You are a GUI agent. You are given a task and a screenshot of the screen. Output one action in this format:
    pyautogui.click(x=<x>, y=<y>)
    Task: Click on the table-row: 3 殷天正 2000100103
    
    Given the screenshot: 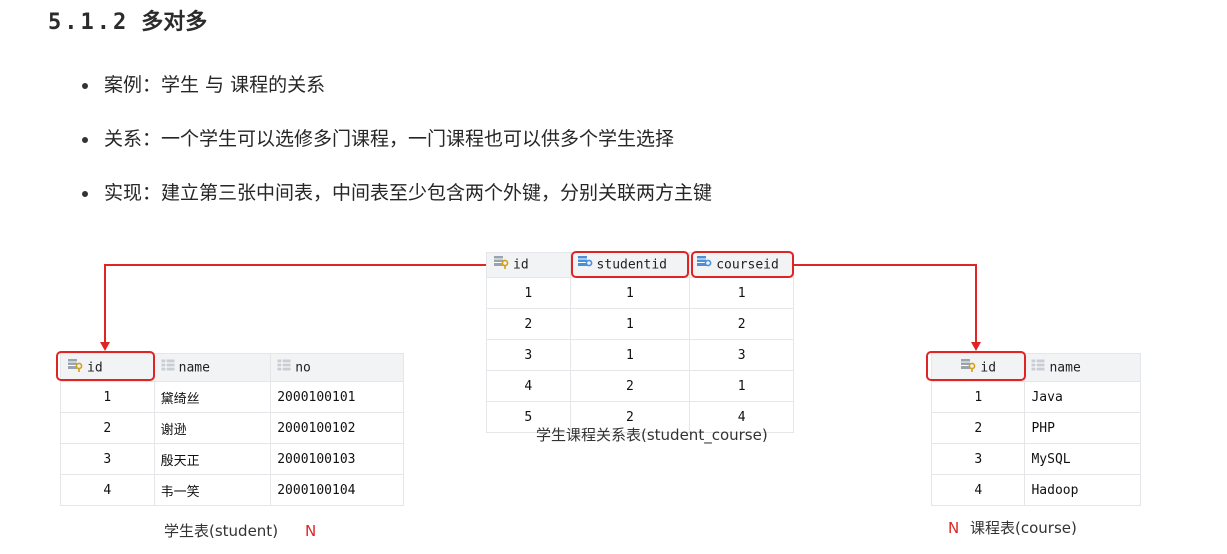 What is the action you would take?
    pyautogui.click(x=232, y=459)
    